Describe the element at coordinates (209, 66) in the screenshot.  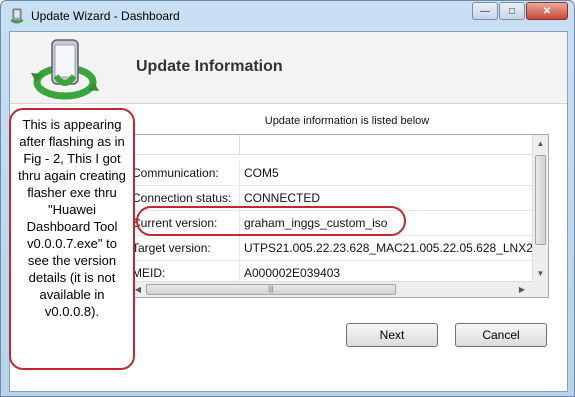
I see `page-title: Update Information` at that location.